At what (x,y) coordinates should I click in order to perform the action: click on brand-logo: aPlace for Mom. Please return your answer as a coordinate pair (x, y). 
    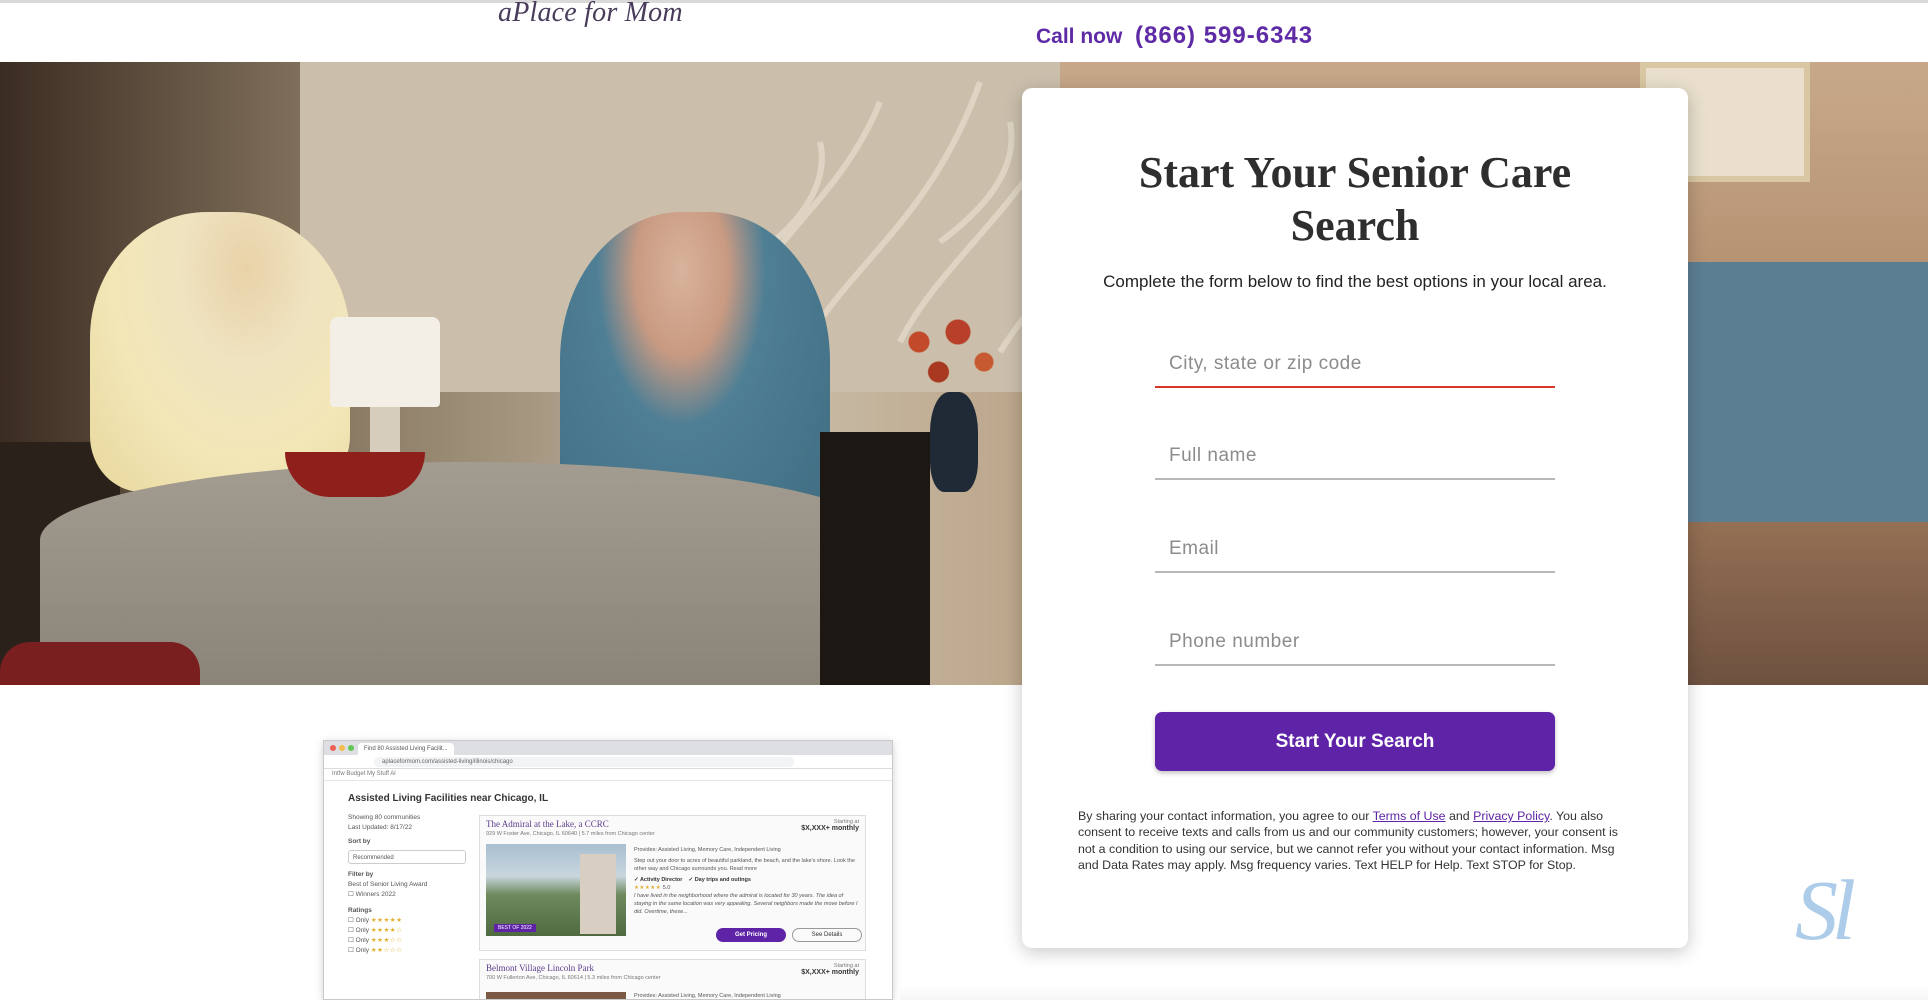
    Looking at the image, I should click on (590, 14).